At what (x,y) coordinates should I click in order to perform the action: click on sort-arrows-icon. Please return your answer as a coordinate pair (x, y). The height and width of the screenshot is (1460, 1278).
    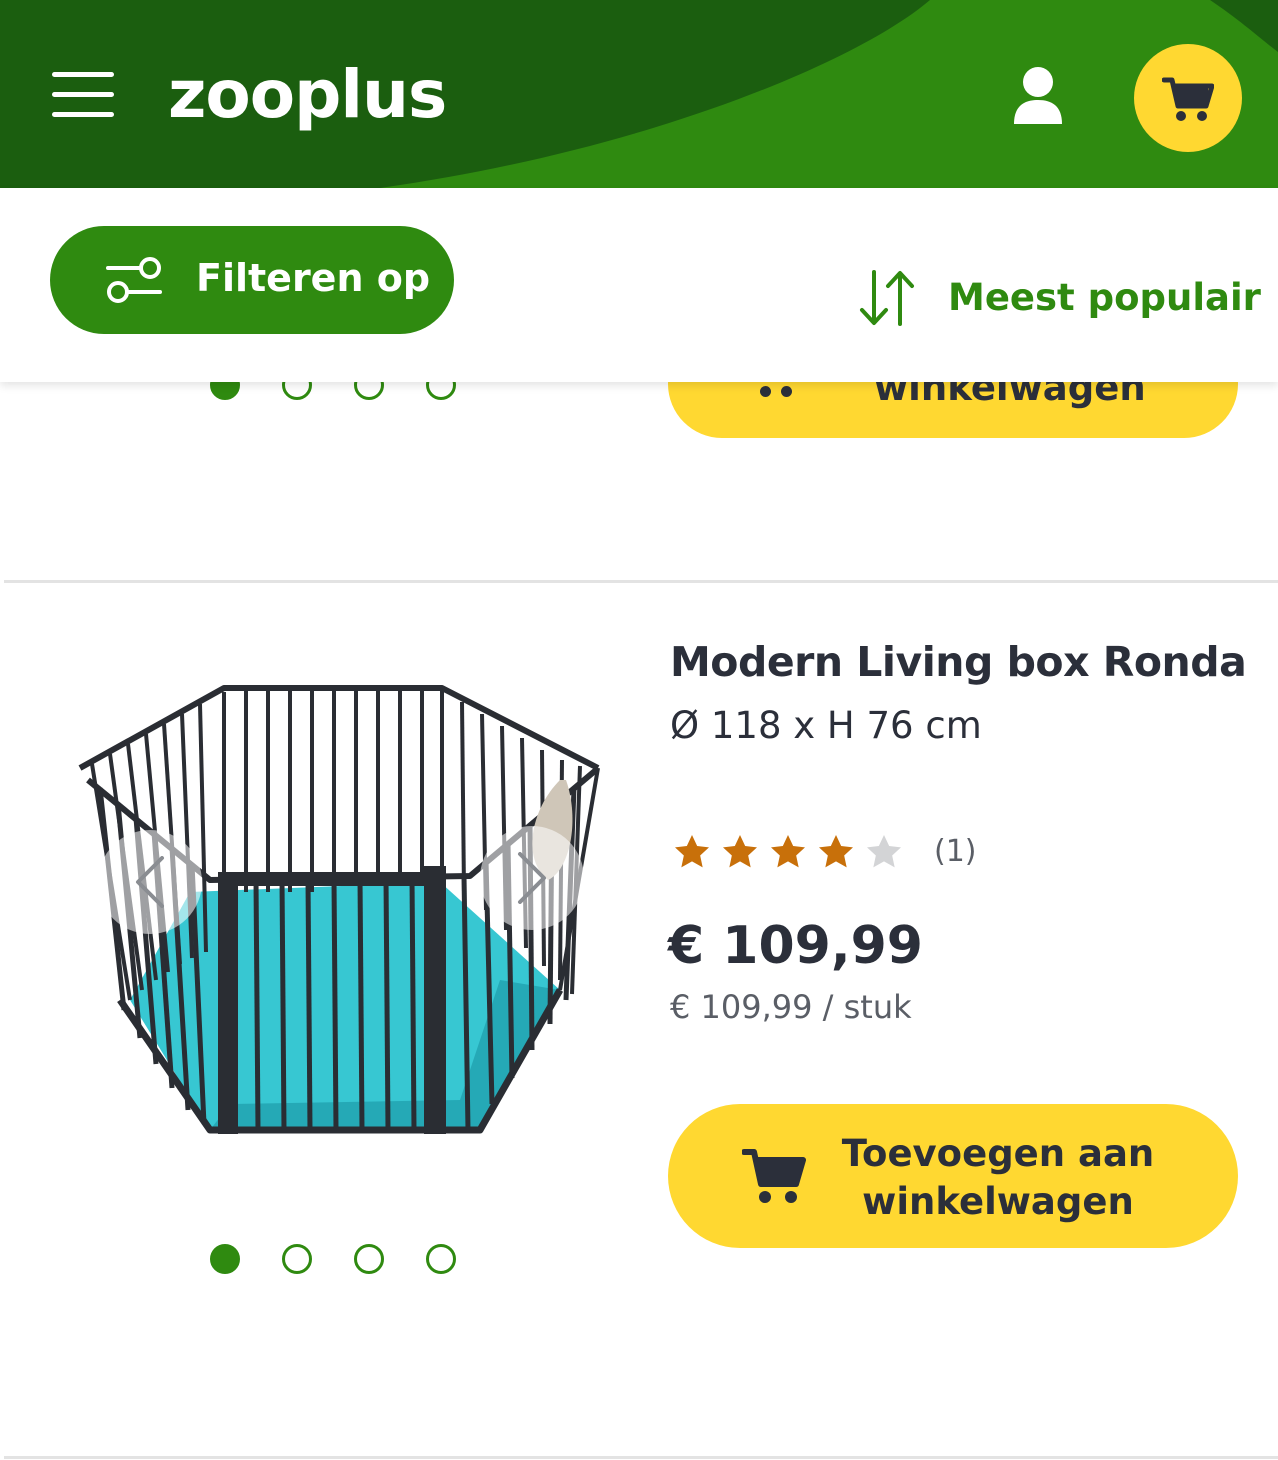
    Looking at the image, I should click on (887, 298).